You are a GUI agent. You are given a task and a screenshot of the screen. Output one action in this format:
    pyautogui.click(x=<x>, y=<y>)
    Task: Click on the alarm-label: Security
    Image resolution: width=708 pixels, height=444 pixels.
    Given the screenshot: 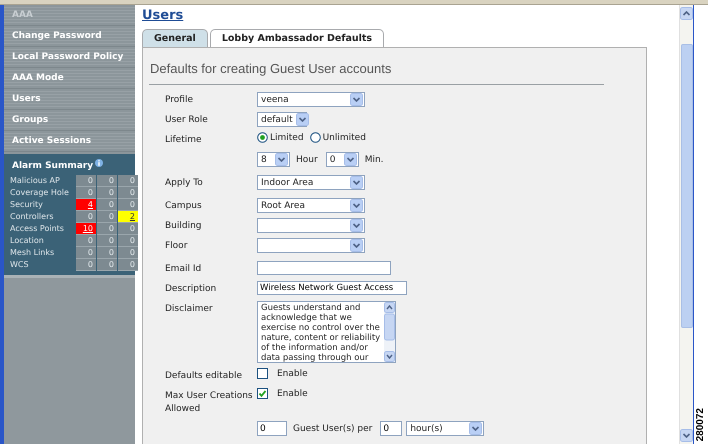 What is the action you would take?
    pyautogui.click(x=27, y=205)
    